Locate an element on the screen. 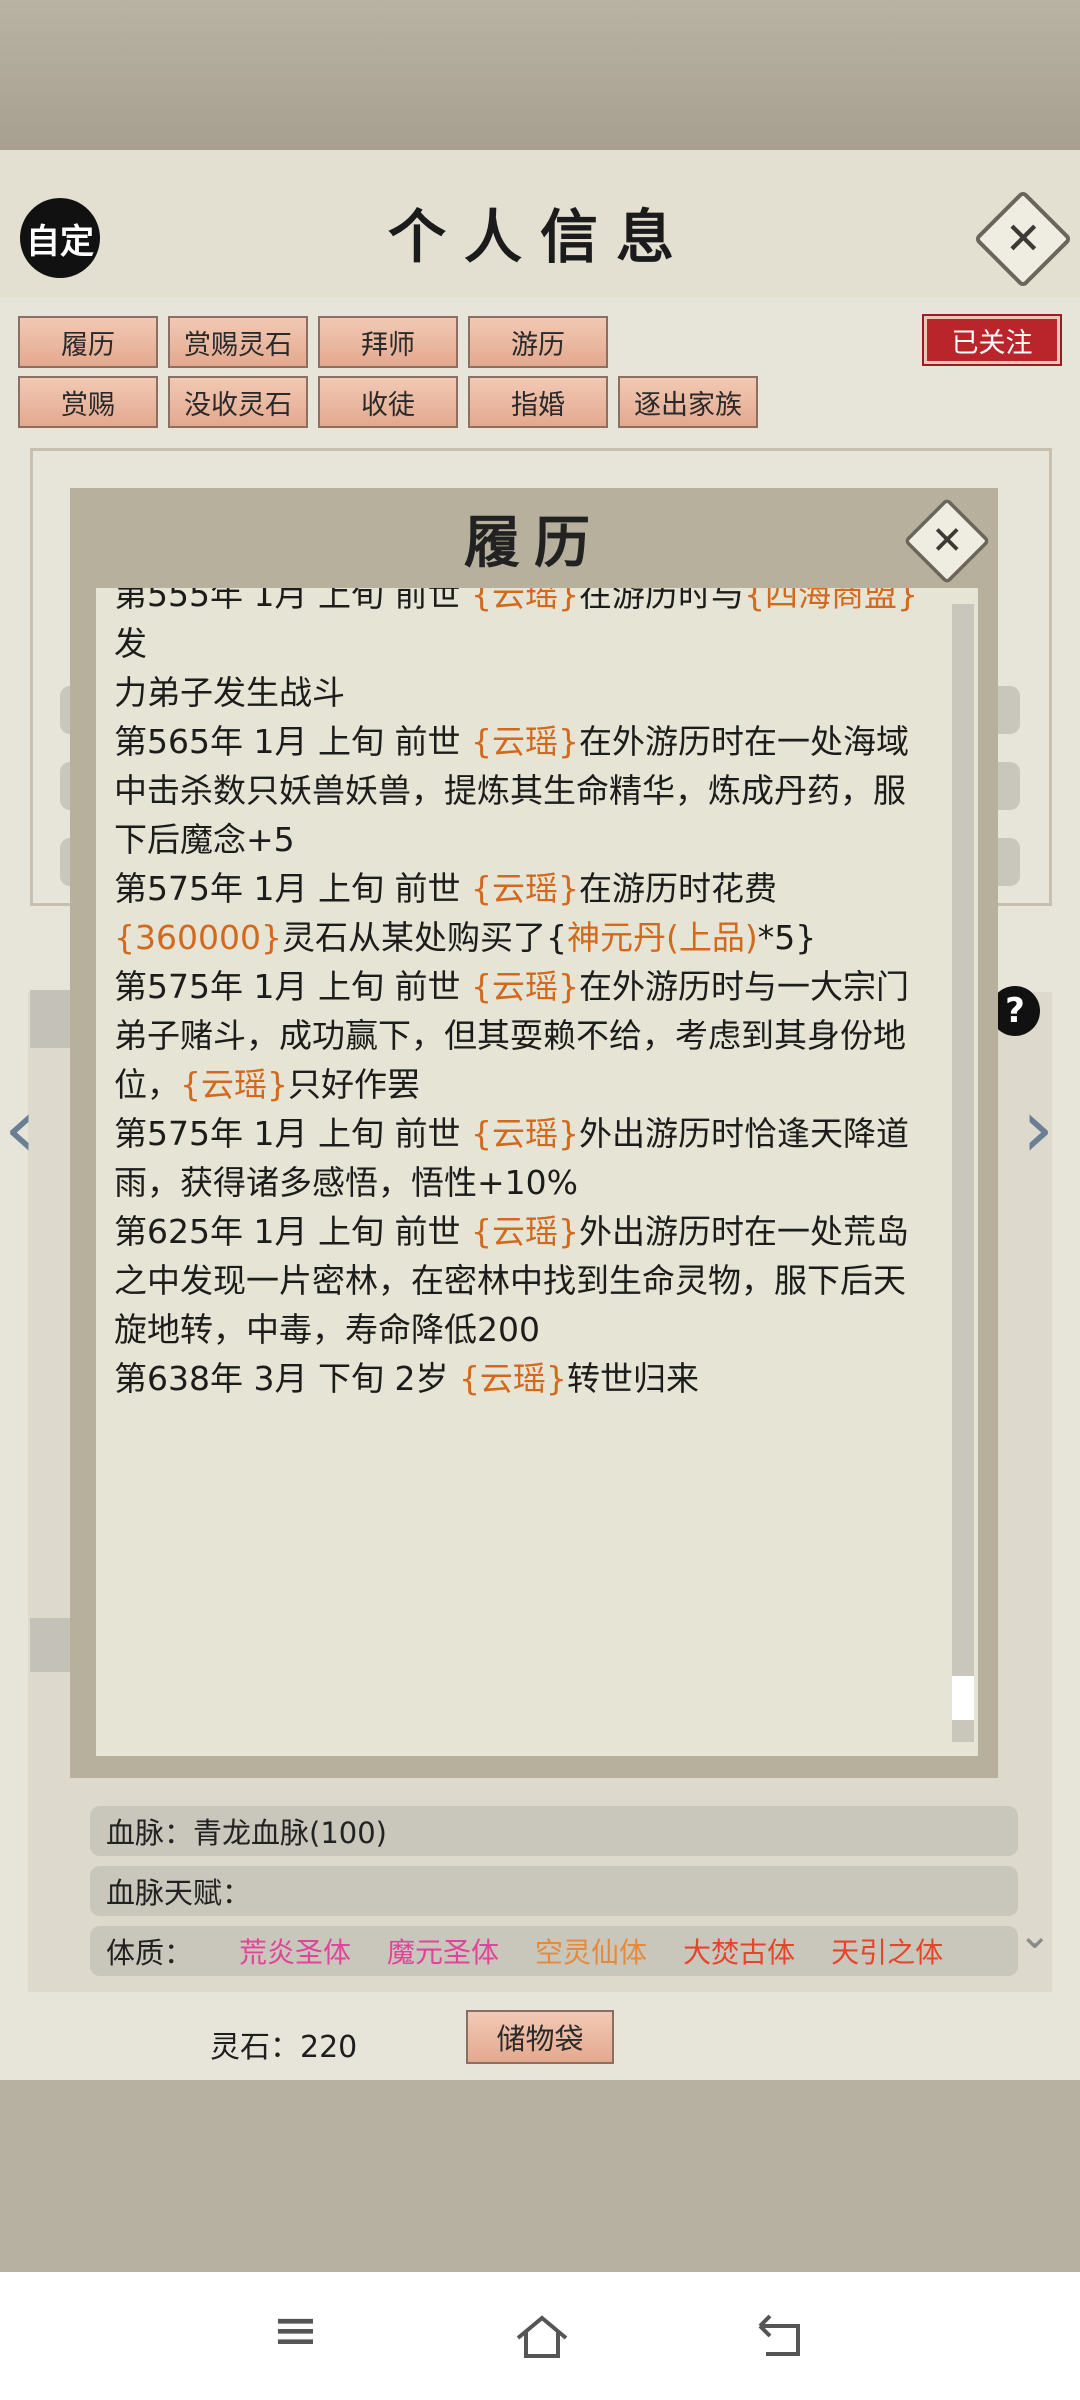 The width and height of the screenshot is (1080, 2400). tab-apprentice: 拜师 is located at coordinates (388, 342).